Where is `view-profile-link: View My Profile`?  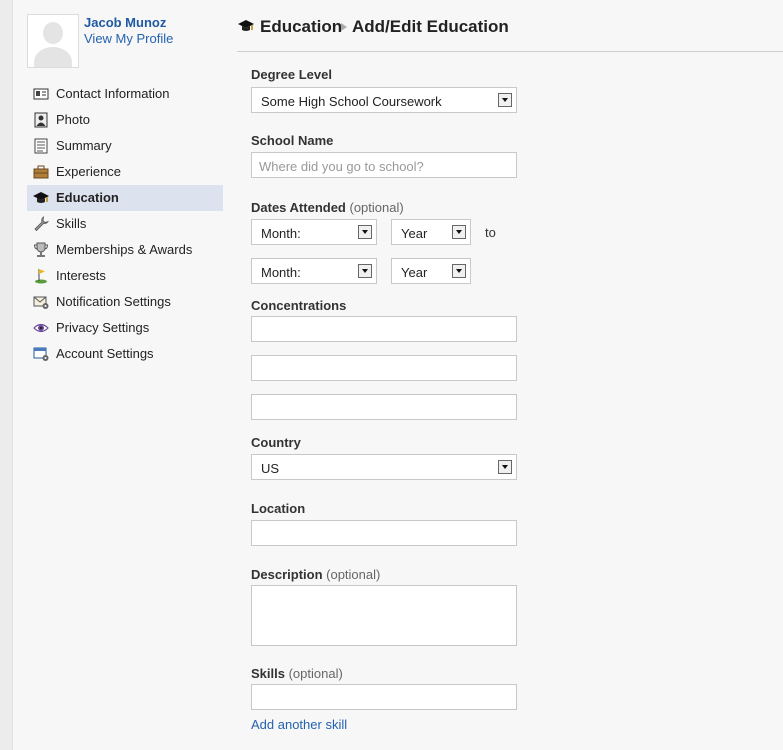 view-profile-link: View My Profile is located at coordinates (128, 38).